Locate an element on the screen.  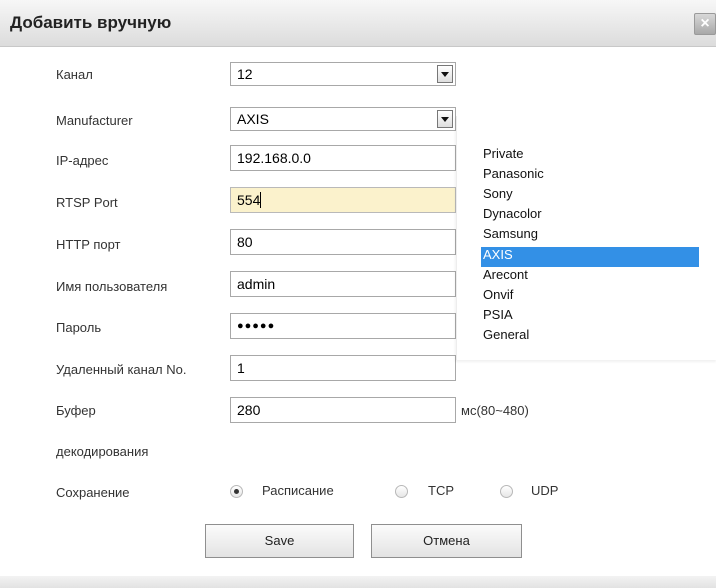
buffer-label: Буфер is located at coordinates (76, 410).